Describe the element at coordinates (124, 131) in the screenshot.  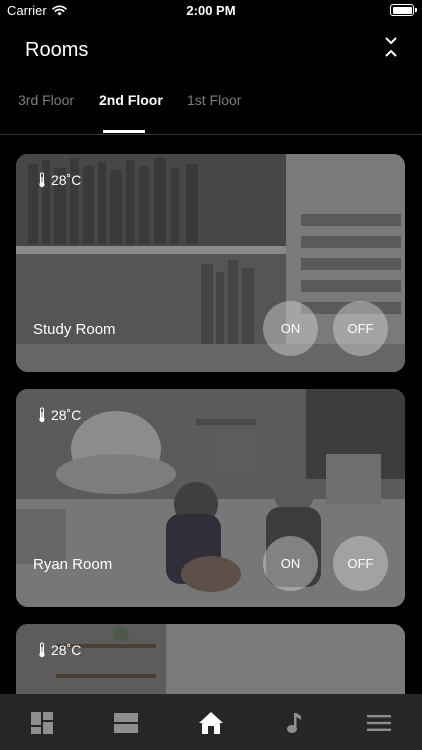
I see `active-tab-indicator` at that location.